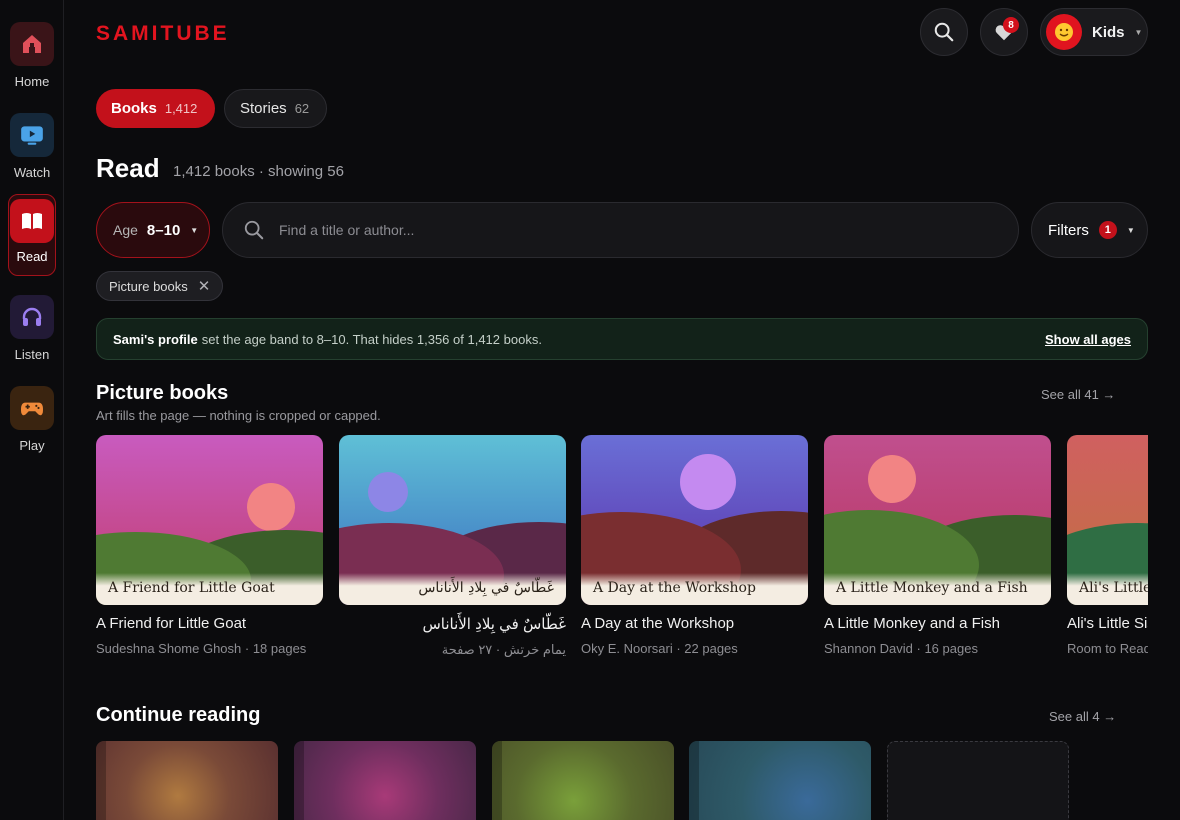 This screenshot has width=1180, height=820. Describe the element at coordinates (32, 256) in the screenshot. I see `sidebar-label: Read` at that location.